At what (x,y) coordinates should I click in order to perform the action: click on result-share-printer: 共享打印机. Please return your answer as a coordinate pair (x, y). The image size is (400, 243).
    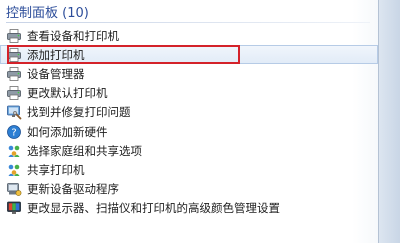
    Looking at the image, I should click on (189, 169).